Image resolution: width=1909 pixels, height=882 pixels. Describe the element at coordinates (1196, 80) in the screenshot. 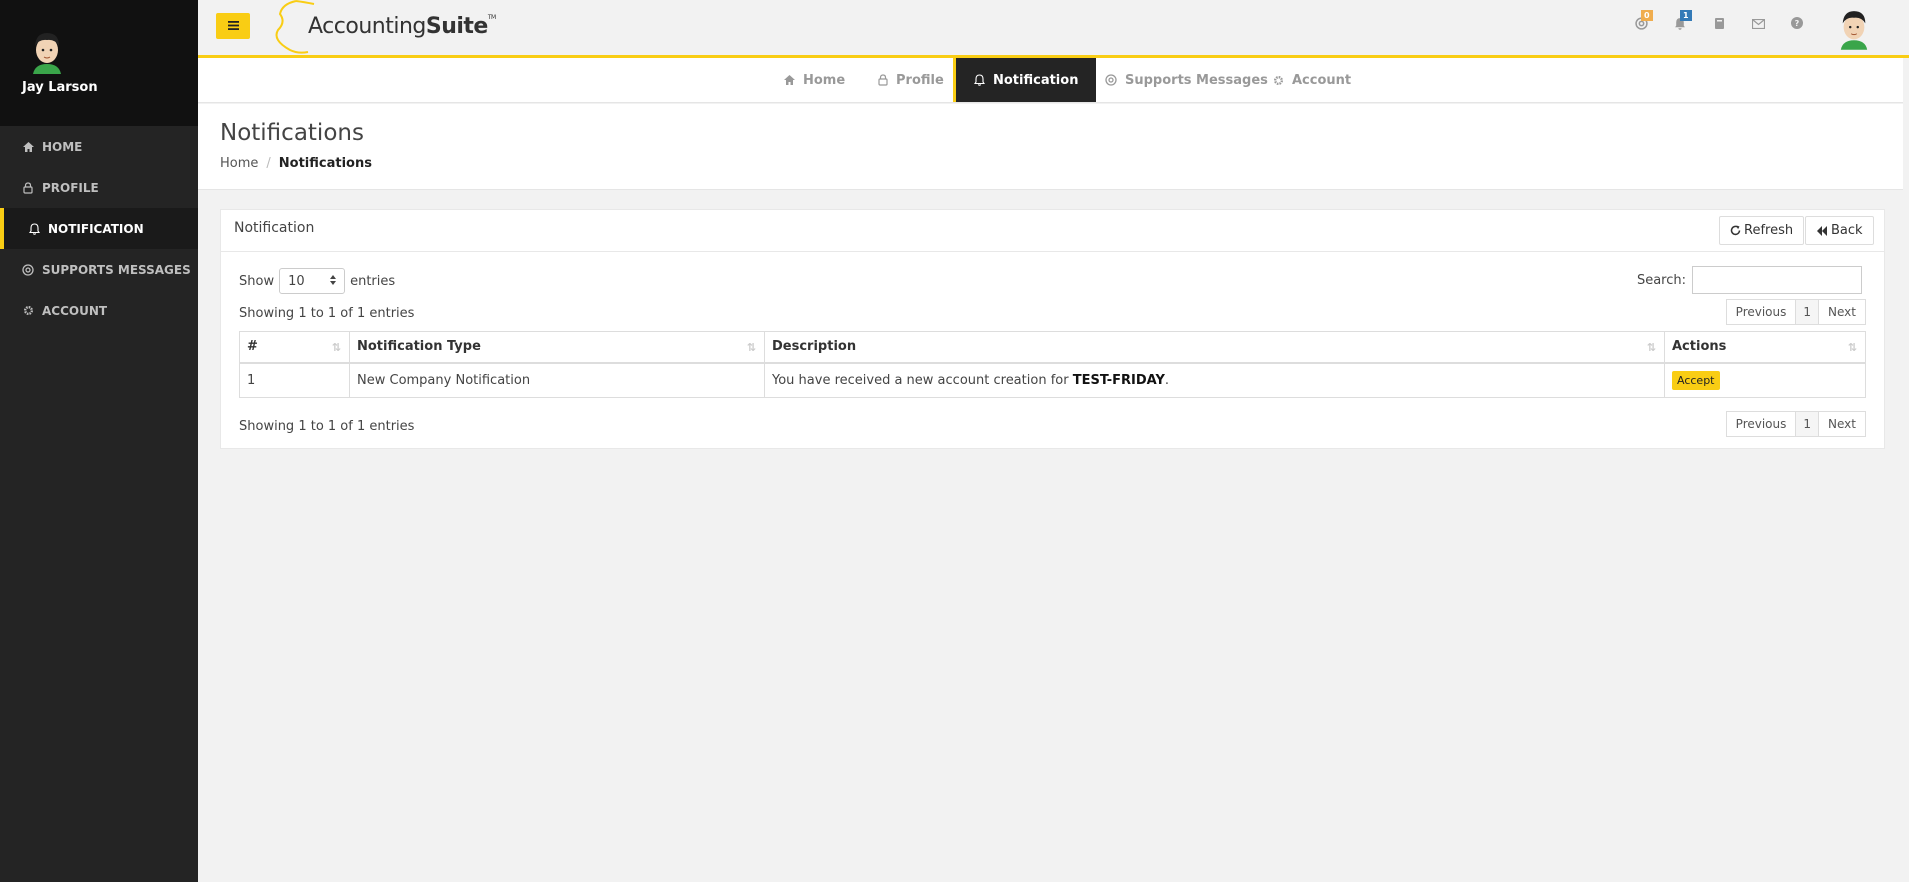

I see `tab-label: Supports Messages` at that location.